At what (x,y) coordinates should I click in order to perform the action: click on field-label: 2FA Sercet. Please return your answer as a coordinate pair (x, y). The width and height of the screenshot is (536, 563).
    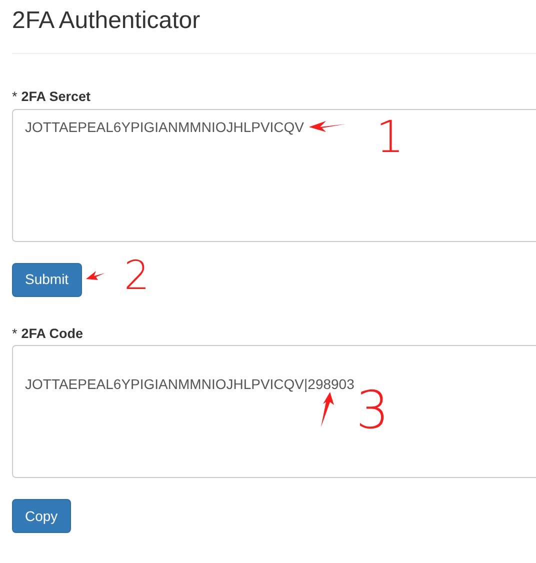
    Looking at the image, I should click on (56, 97).